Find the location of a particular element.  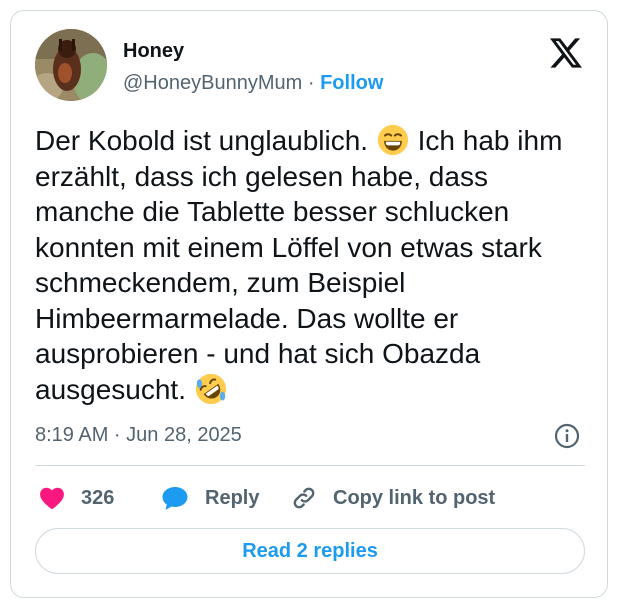

timestamp: 8:19 AM · Jun 28, 2025 is located at coordinates (138, 435).